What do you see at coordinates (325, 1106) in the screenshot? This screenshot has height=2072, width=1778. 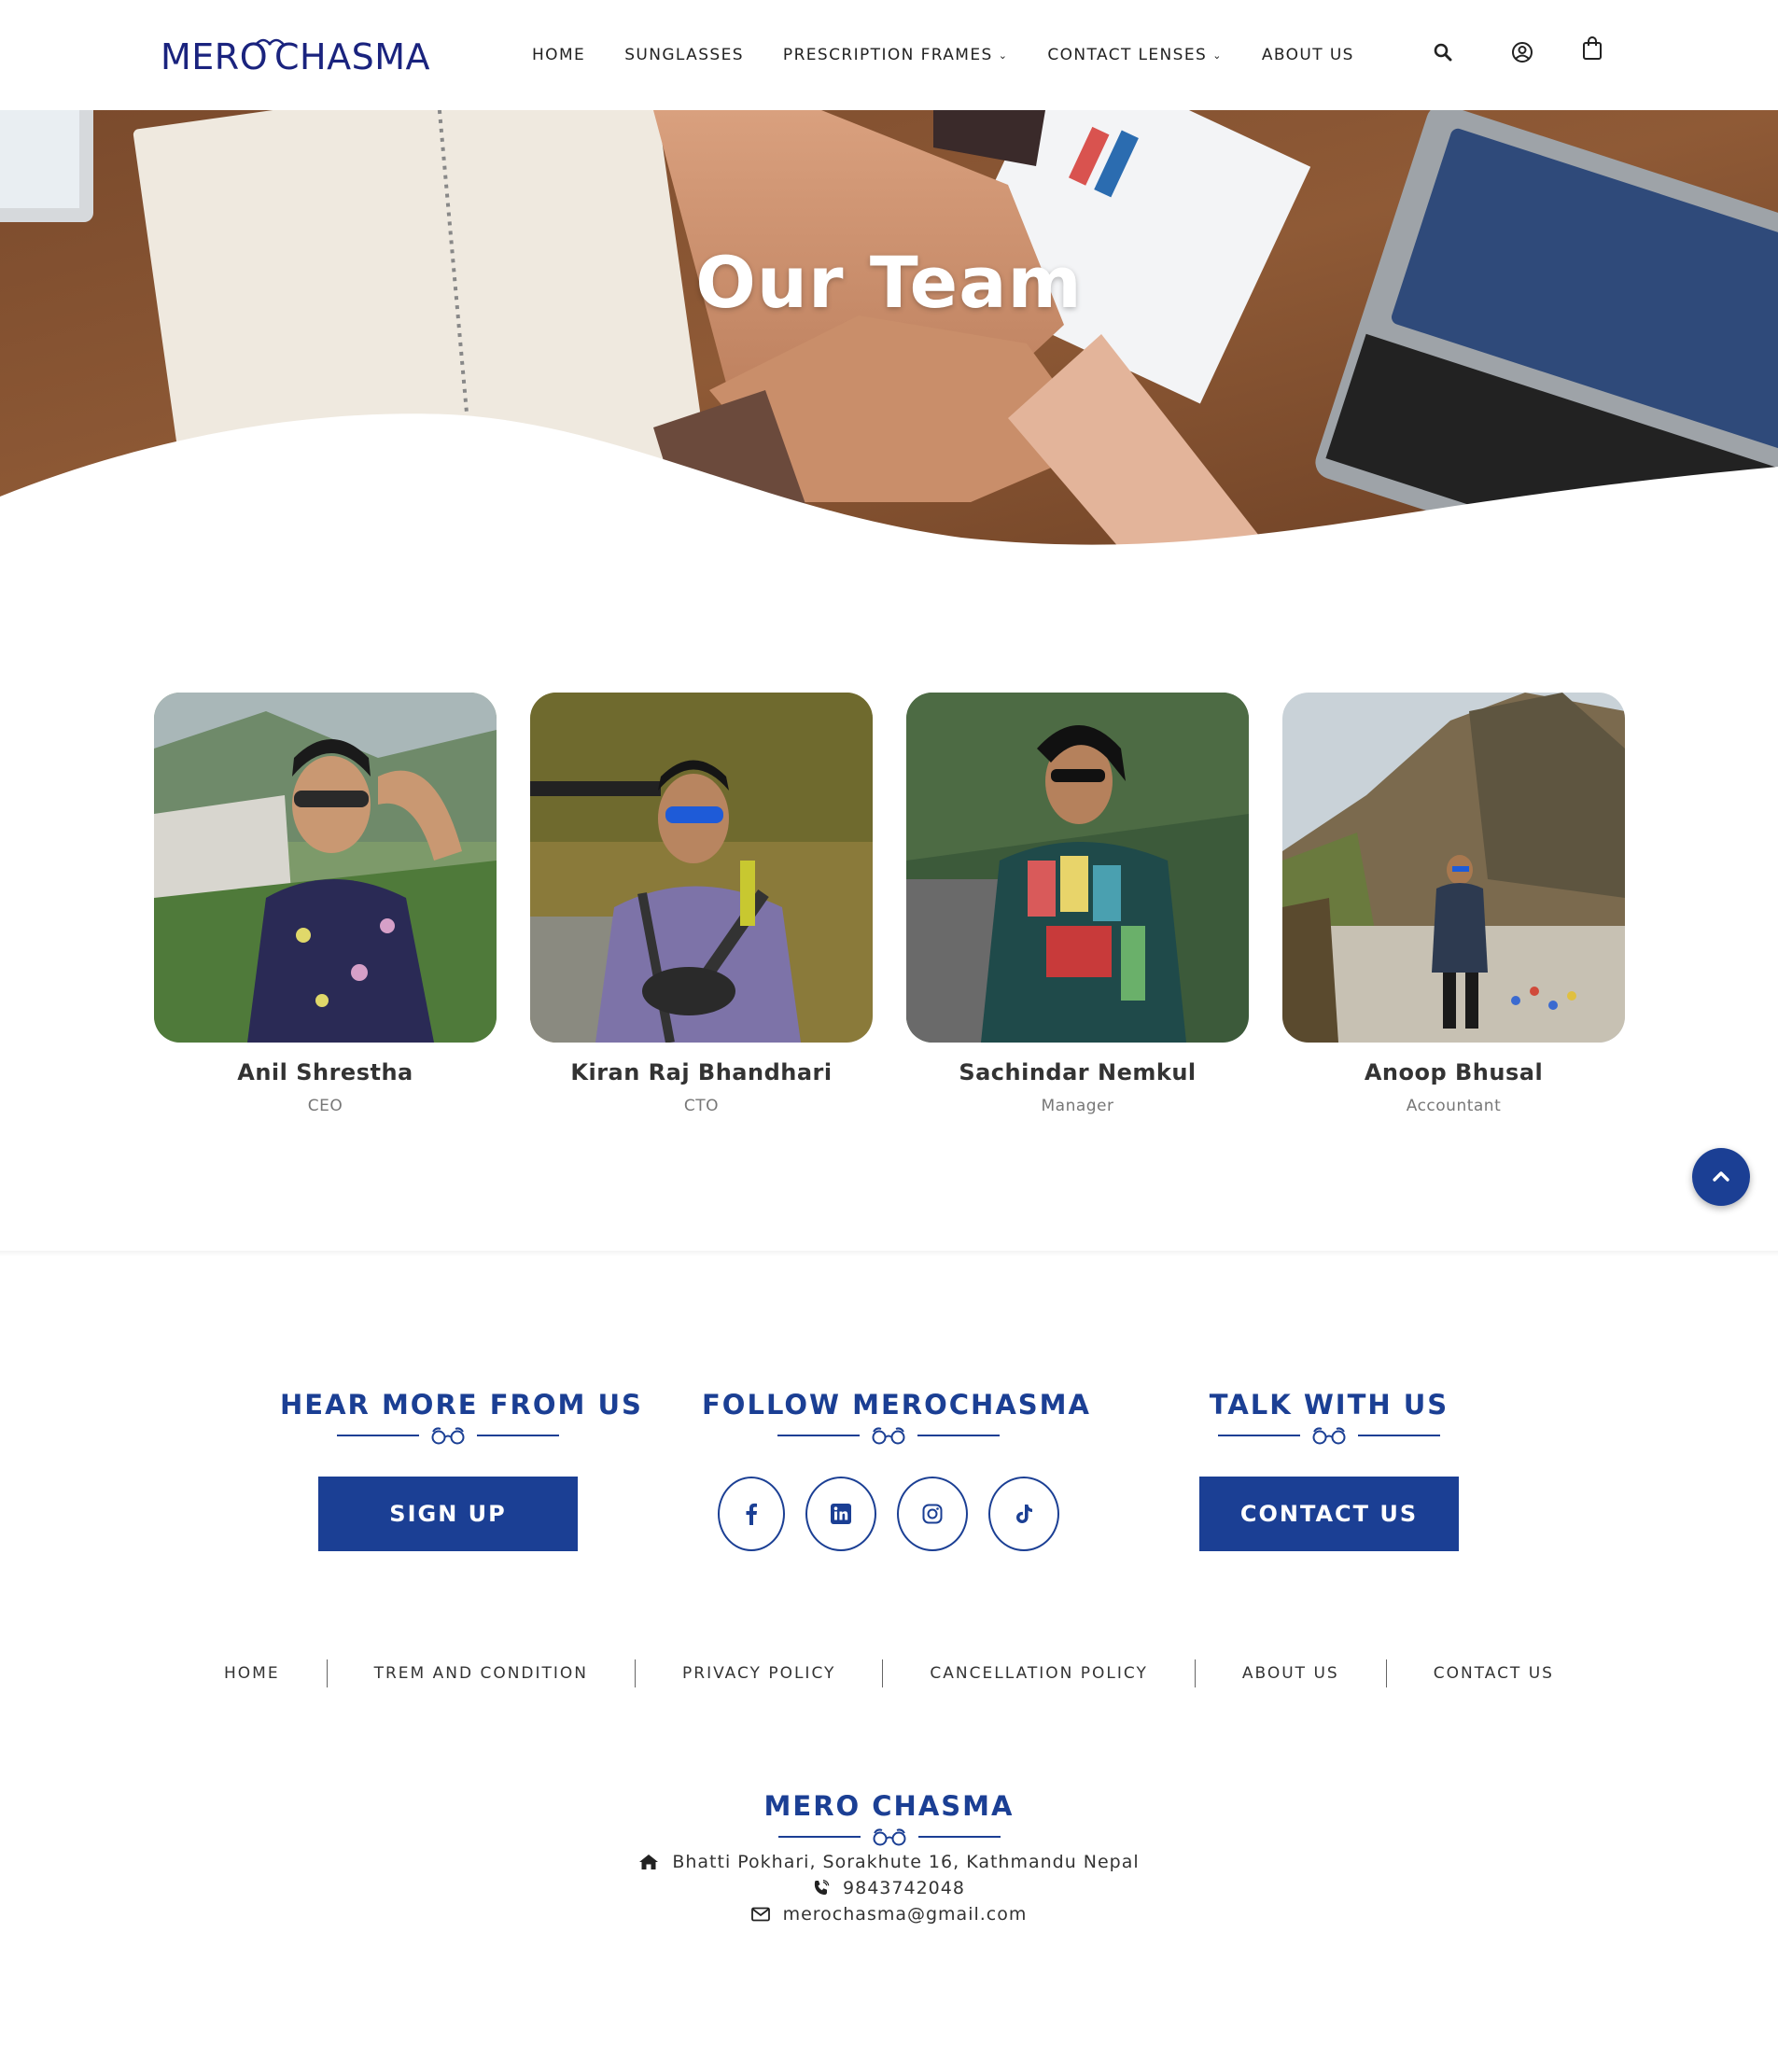 I see `team-member-role: CEO` at bounding box center [325, 1106].